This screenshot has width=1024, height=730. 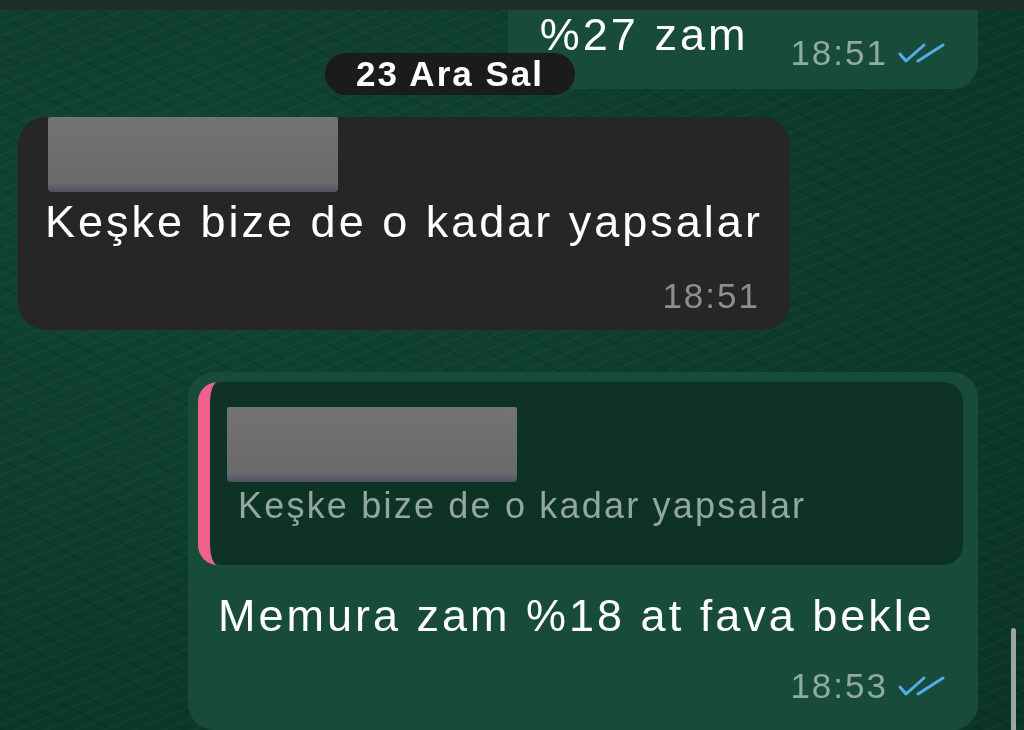 I want to click on message-time: 18:53, so click(x=839, y=686).